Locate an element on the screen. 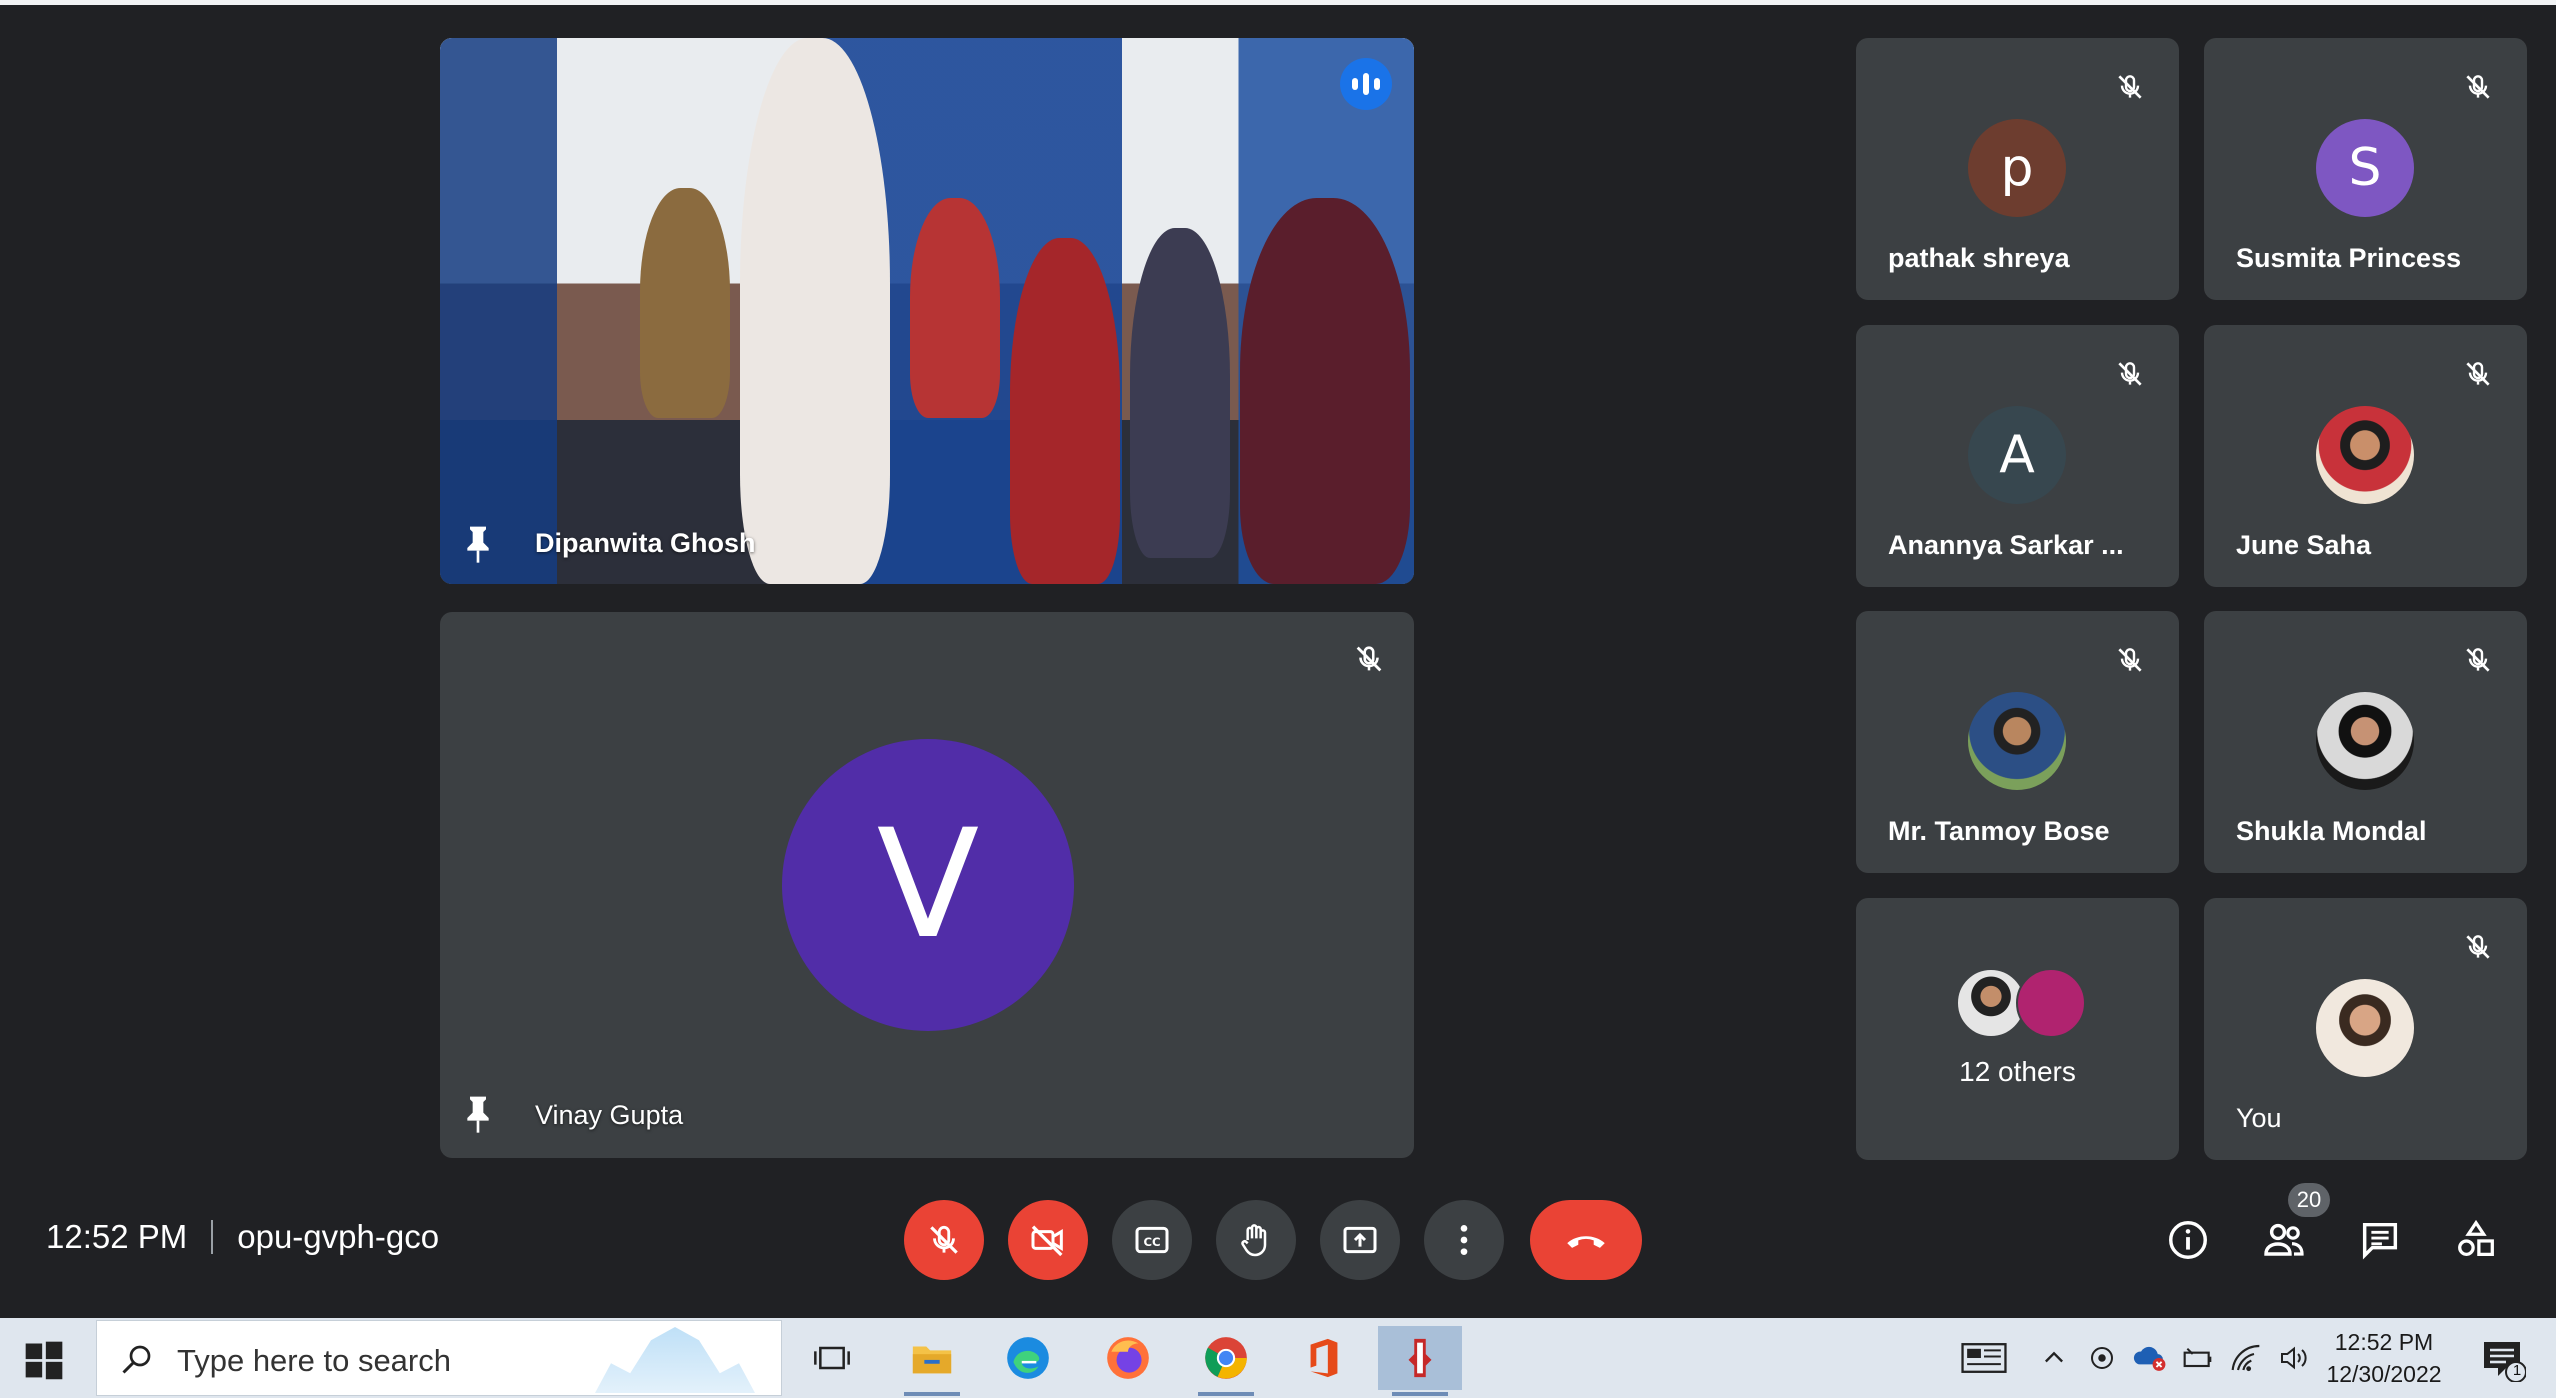  leave-call-button is located at coordinates (1586, 1240).